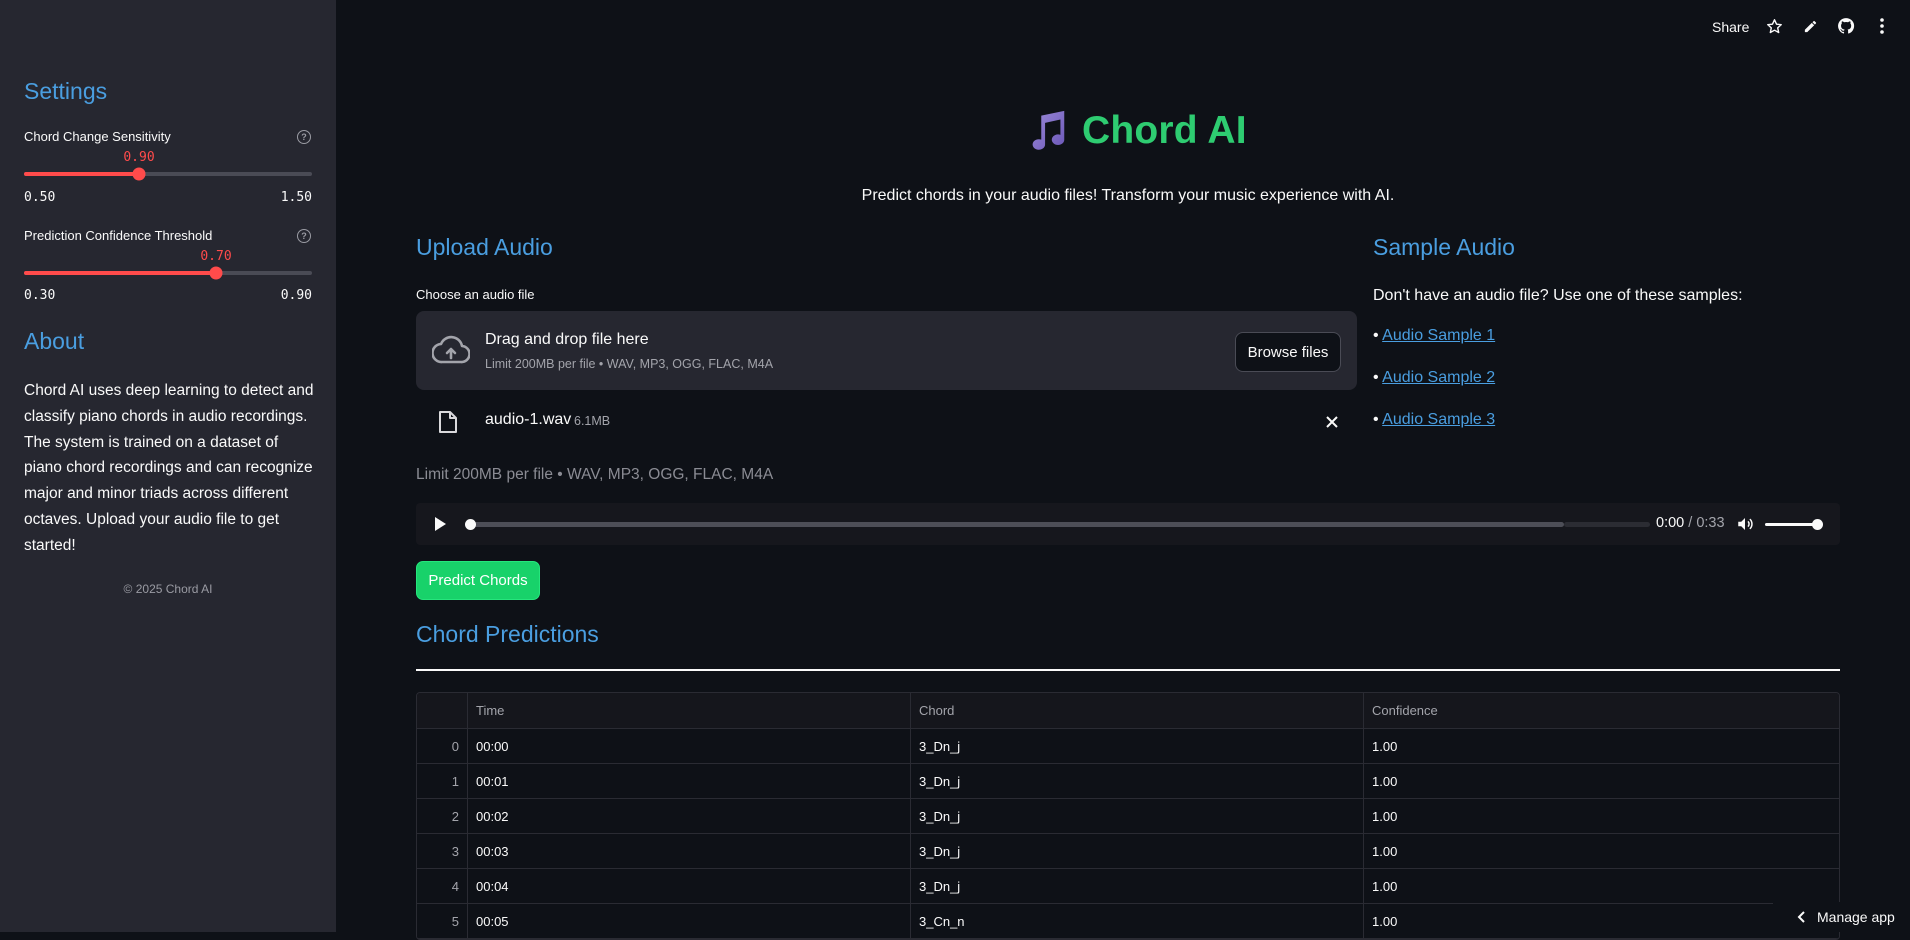  I want to click on github-icon, so click(1846, 26).